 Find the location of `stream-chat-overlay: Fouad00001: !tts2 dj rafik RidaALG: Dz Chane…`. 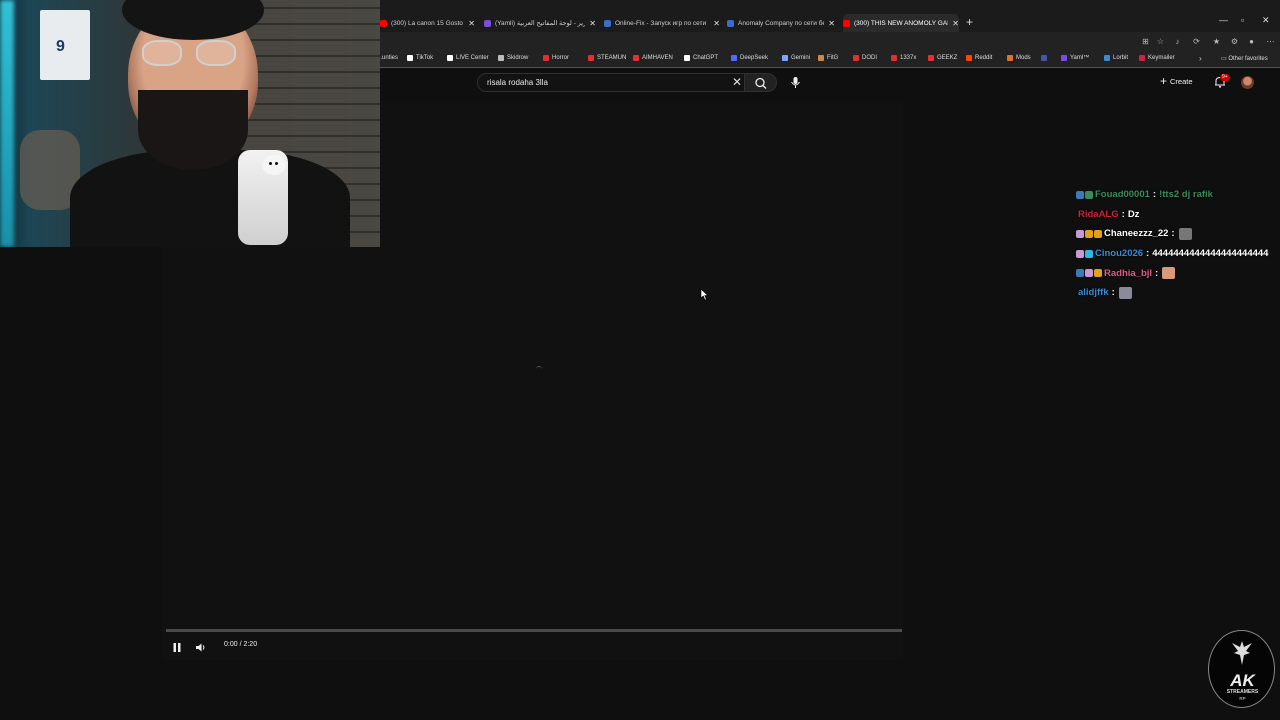

stream-chat-overlay: Fouad00001: !tts2 dj rafik RidaALG: Dz Chane… is located at coordinates (1176, 244).